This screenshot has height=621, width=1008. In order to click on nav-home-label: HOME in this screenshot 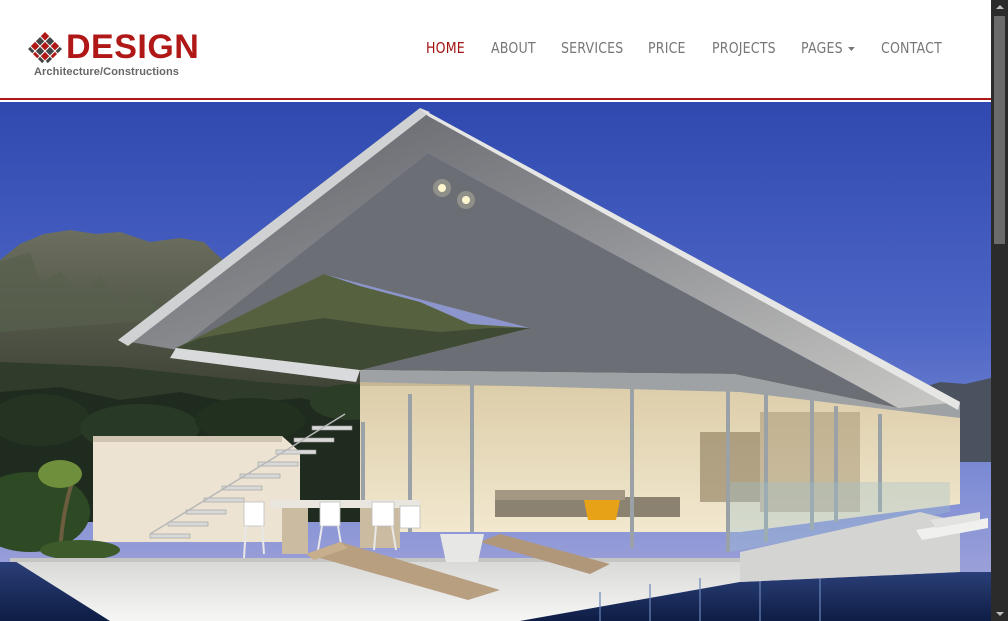, I will do `click(445, 48)`.